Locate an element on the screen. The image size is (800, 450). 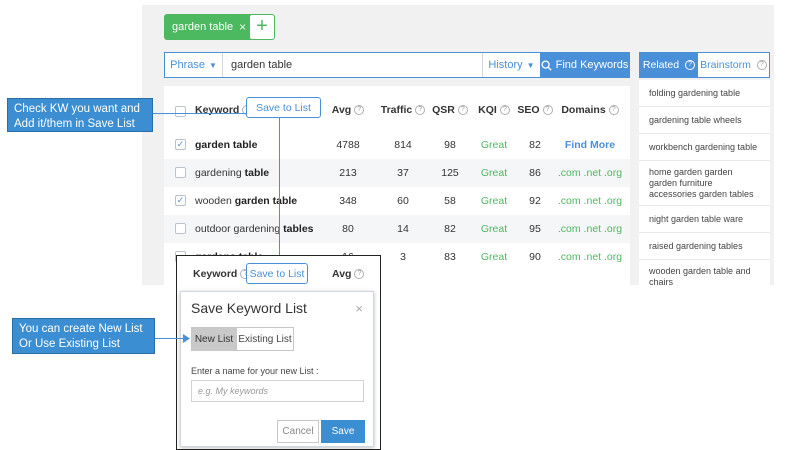
col-avg: Avg? is located at coordinates (348, 110).